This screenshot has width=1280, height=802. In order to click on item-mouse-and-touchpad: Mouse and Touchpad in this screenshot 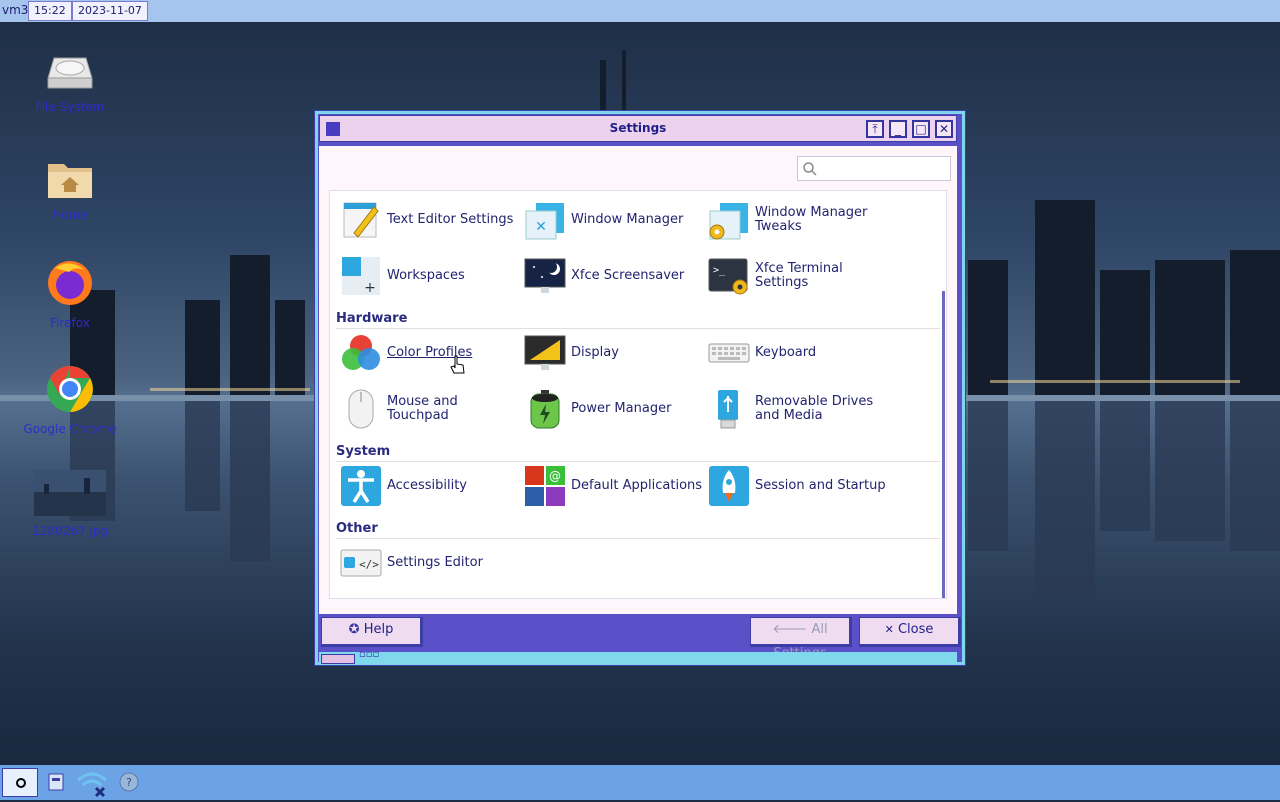, I will do `click(430, 409)`.